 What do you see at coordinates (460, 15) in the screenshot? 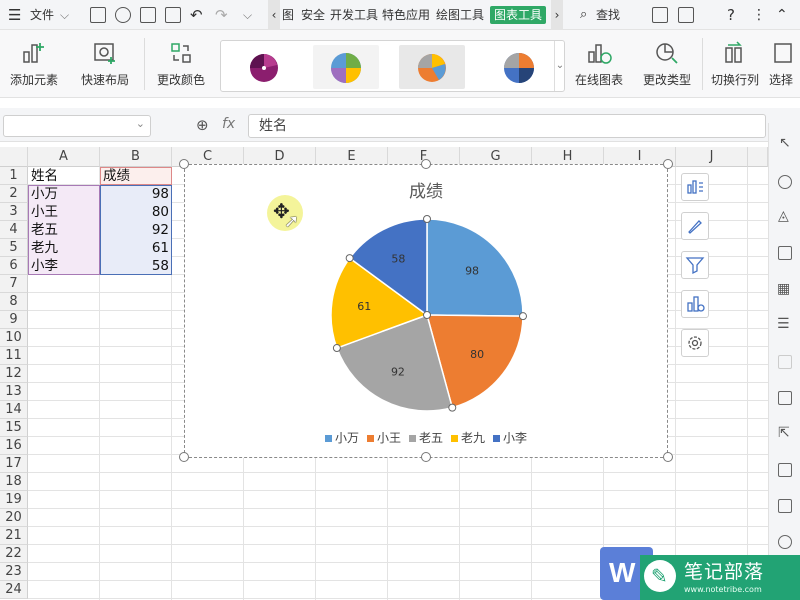
I see `tab-drawing-tools: 绘图工具` at bounding box center [460, 15].